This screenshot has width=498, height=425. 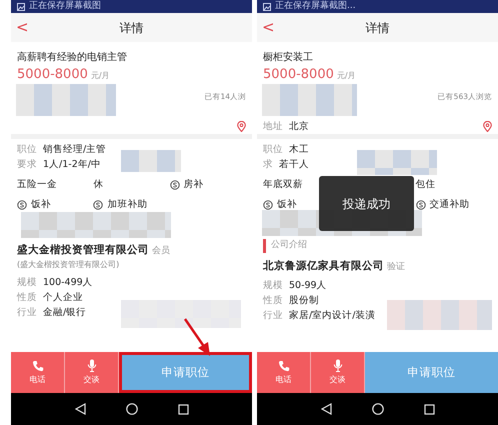 I want to click on field-value: 股份制, so click(x=304, y=301).